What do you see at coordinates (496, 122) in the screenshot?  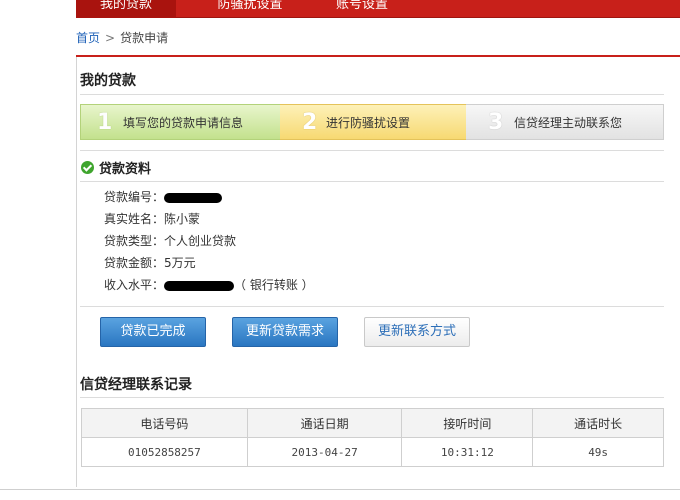 I see `step-3-number: 3` at bounding box center [496, 122].